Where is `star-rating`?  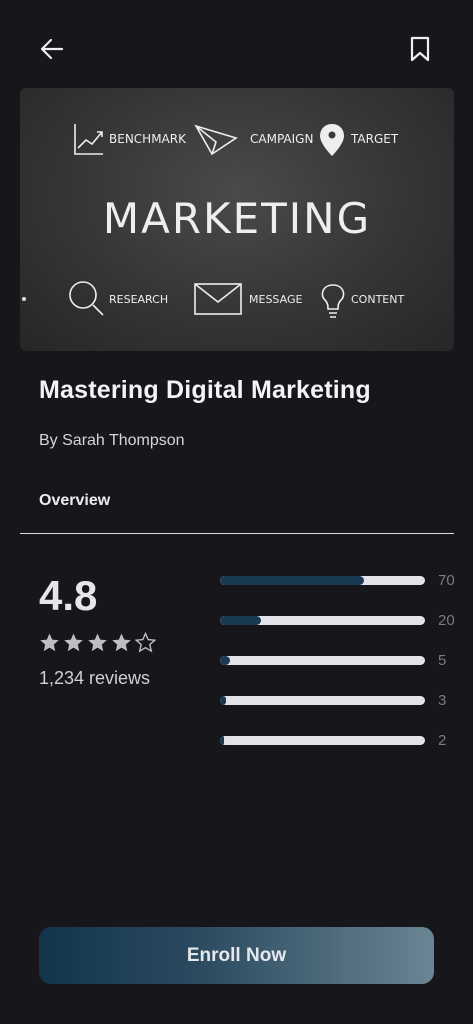 star-rating is located at coordinates (97, 642).